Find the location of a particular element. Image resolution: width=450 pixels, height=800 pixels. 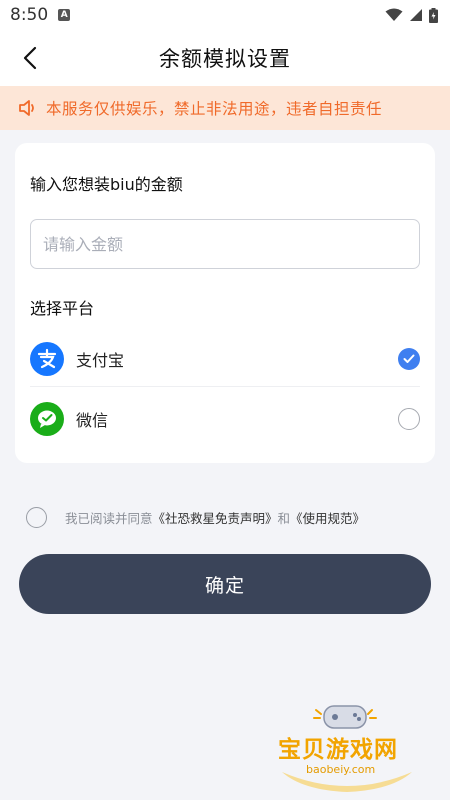

alipay-radio-selected is located at coordinates (409, 358).